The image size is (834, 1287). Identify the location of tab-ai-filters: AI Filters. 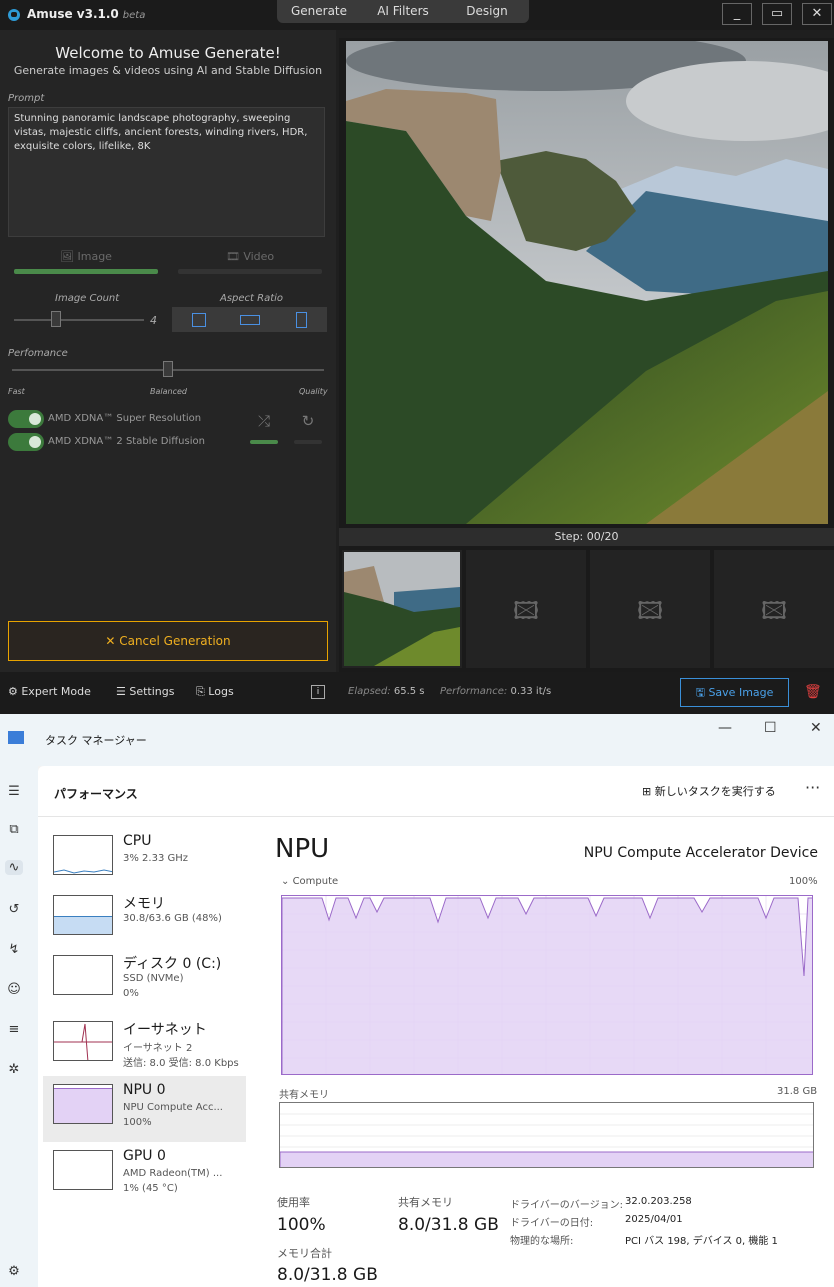
(403, 11).